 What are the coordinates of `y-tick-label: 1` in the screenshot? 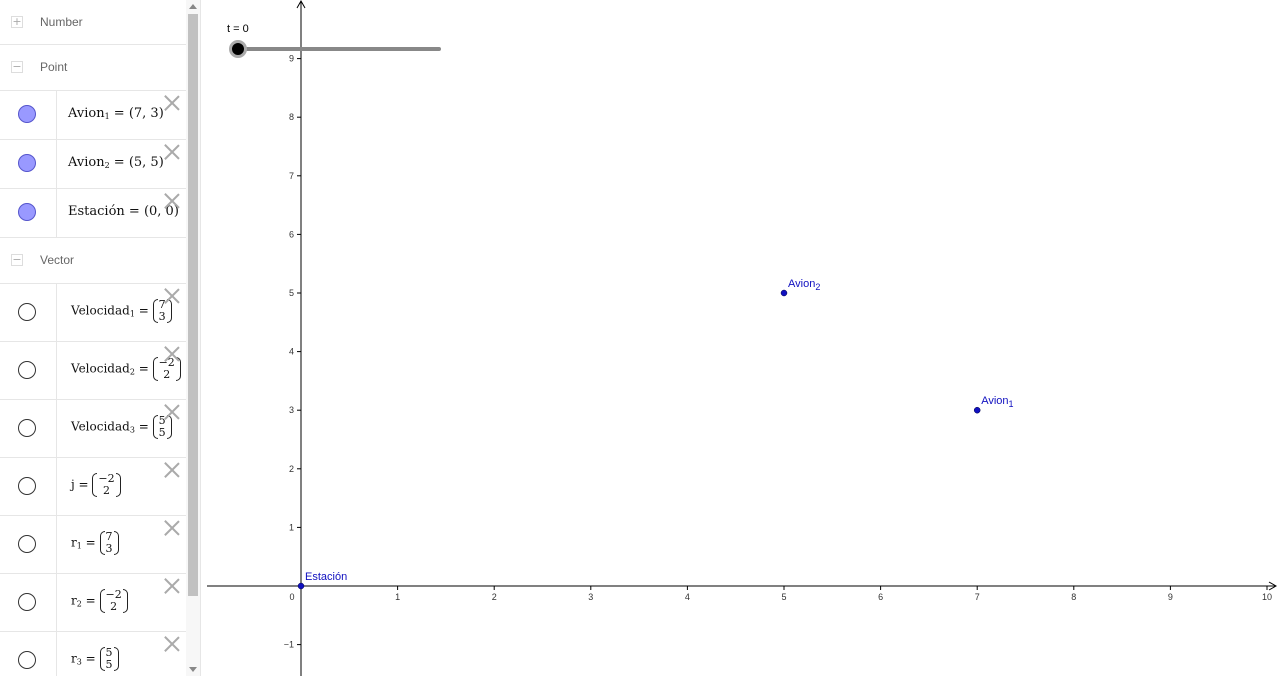 It's located at (291, 527).